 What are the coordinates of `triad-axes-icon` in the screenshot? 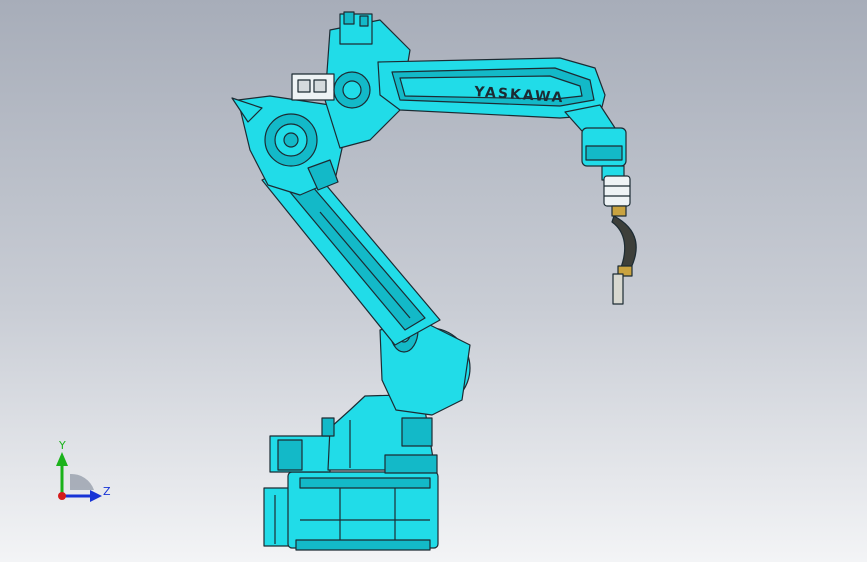 It's located at (79, 477).